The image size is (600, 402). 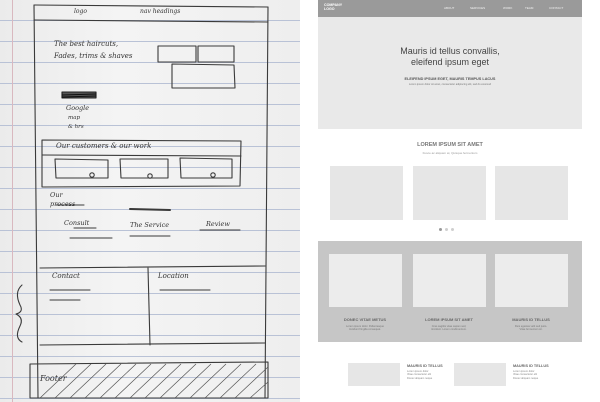 What do you see at coordinates (329, 9) in the screenshot?
I see `logo-line-2: LOGO` at bounding box center [329, 9].